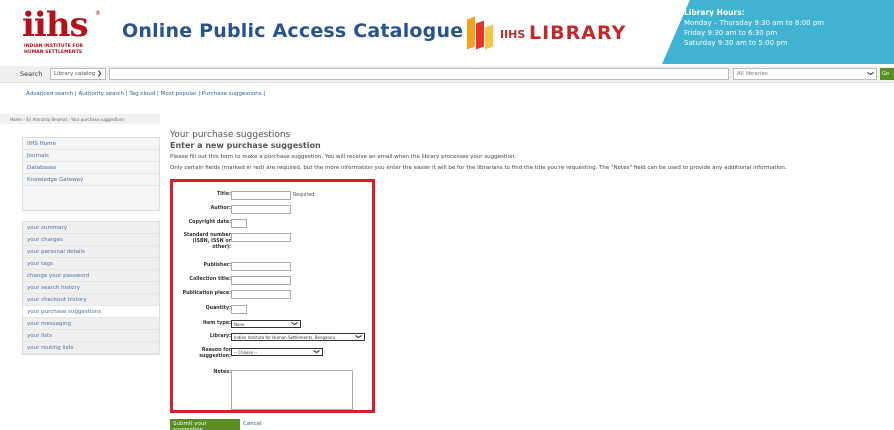 This screenshot has height=430, width=894. I want to click on page-title: Your purchase suggestions, so click(230, 135).